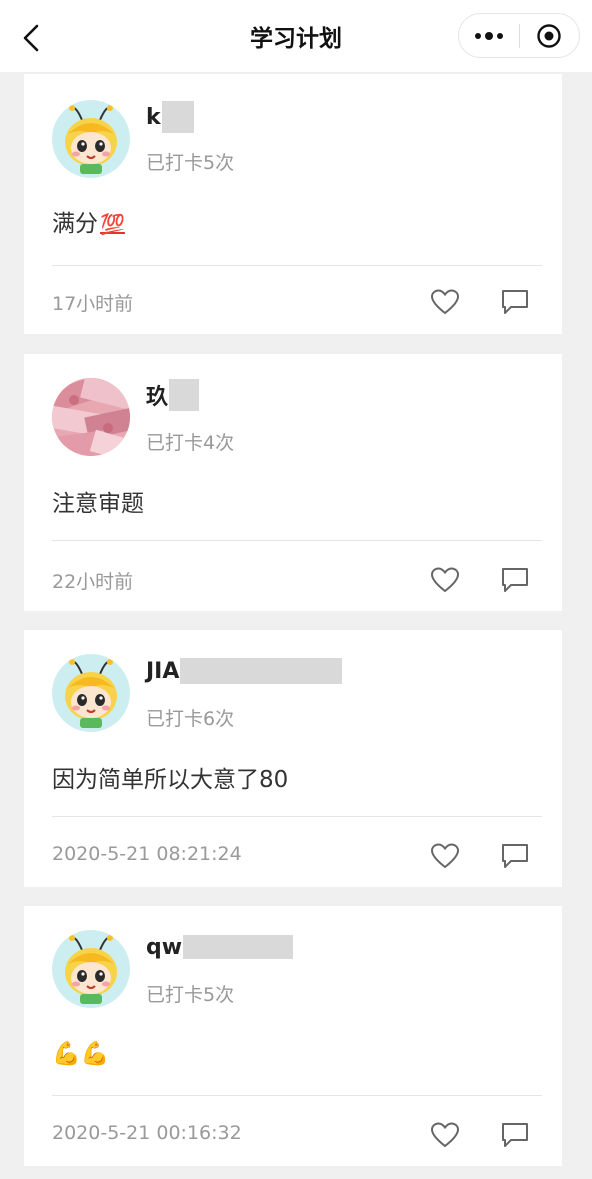 The width and height of the screenshot is (592, 1179). I want to click on more-dots-icon, so click(477, 35).